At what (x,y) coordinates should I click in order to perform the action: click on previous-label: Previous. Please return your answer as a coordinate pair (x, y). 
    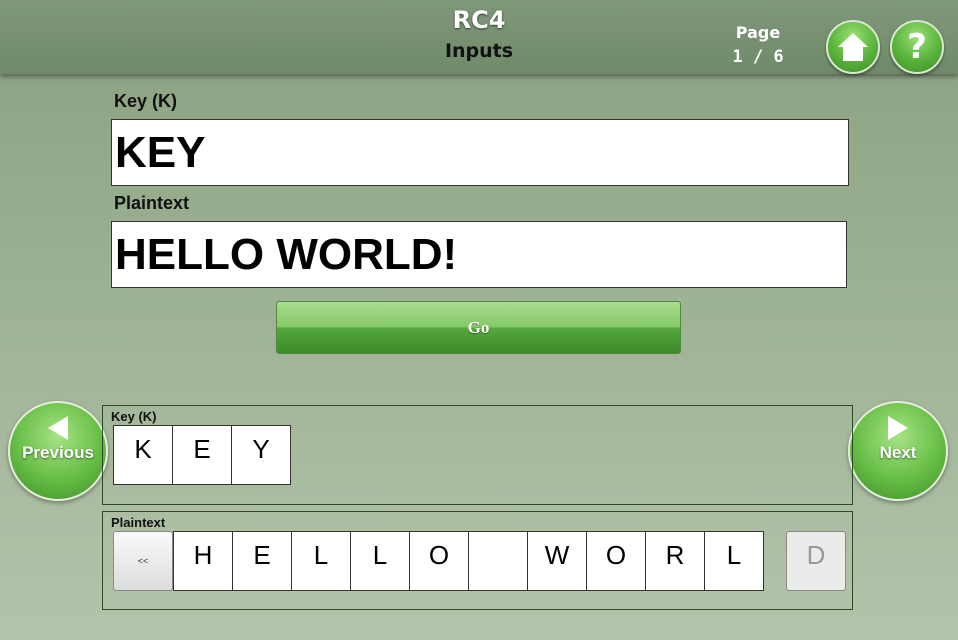
    Looking at the image, I should click on (58, 452).